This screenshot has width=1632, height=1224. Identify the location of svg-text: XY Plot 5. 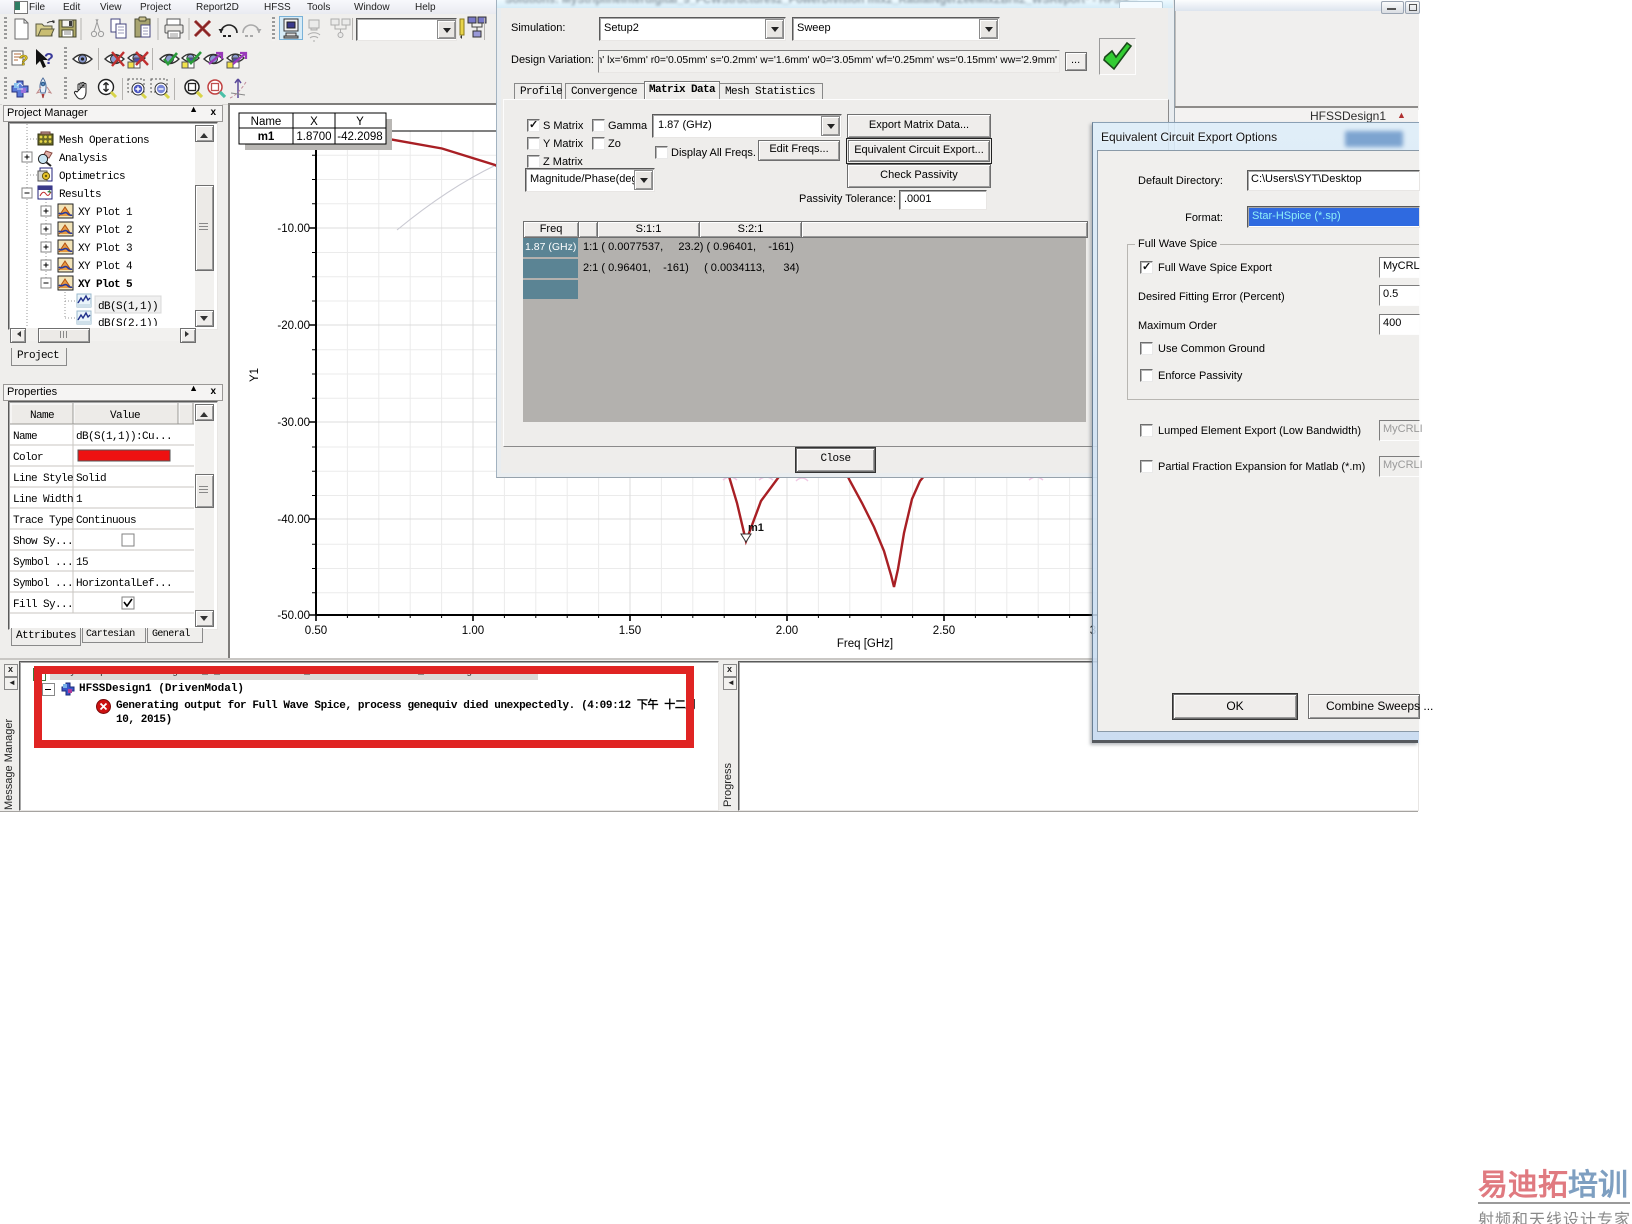
(105, 285).